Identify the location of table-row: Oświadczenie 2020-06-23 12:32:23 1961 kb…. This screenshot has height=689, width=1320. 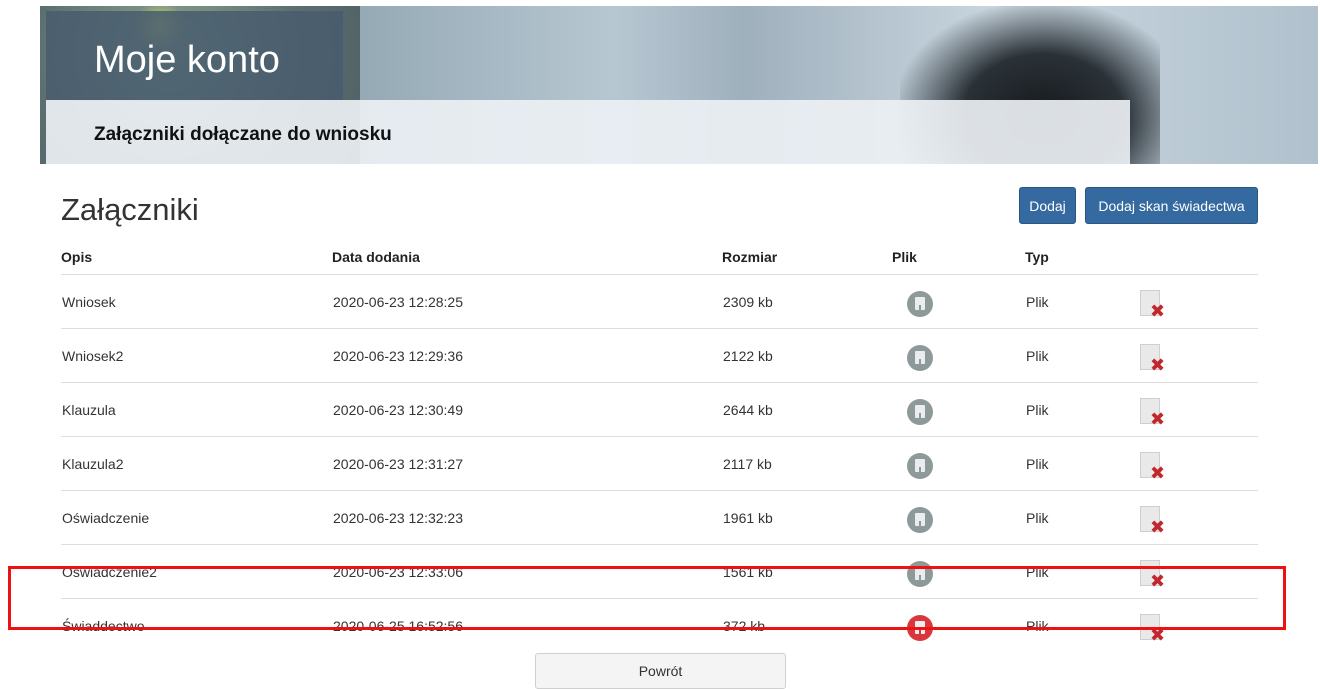
(659, 517).